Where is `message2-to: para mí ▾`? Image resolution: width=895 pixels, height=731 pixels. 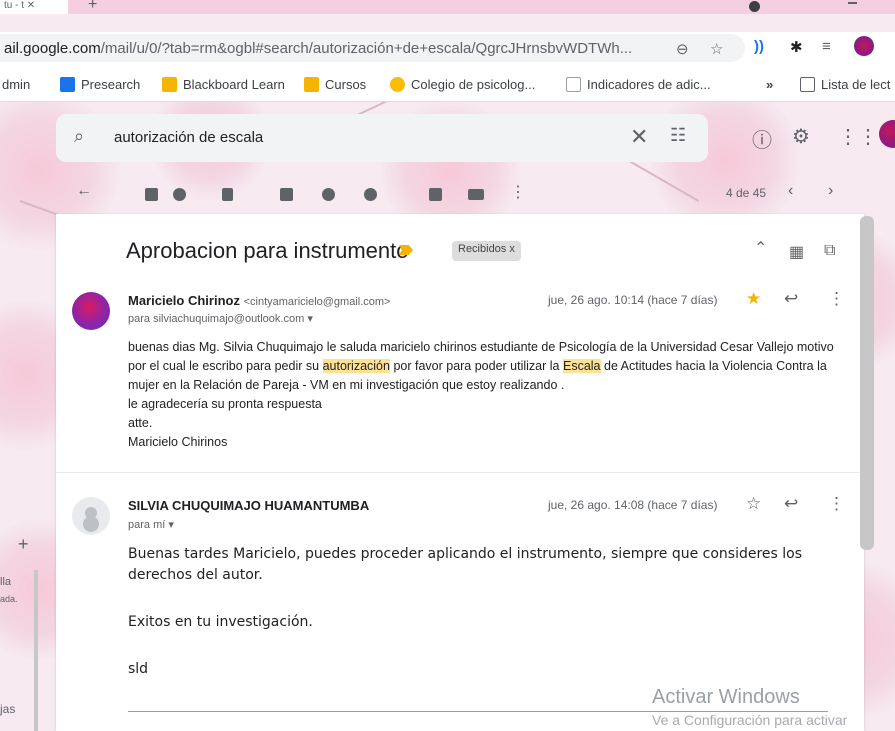 message2-to: para mí ▾ is located at coordinates (151, 524).